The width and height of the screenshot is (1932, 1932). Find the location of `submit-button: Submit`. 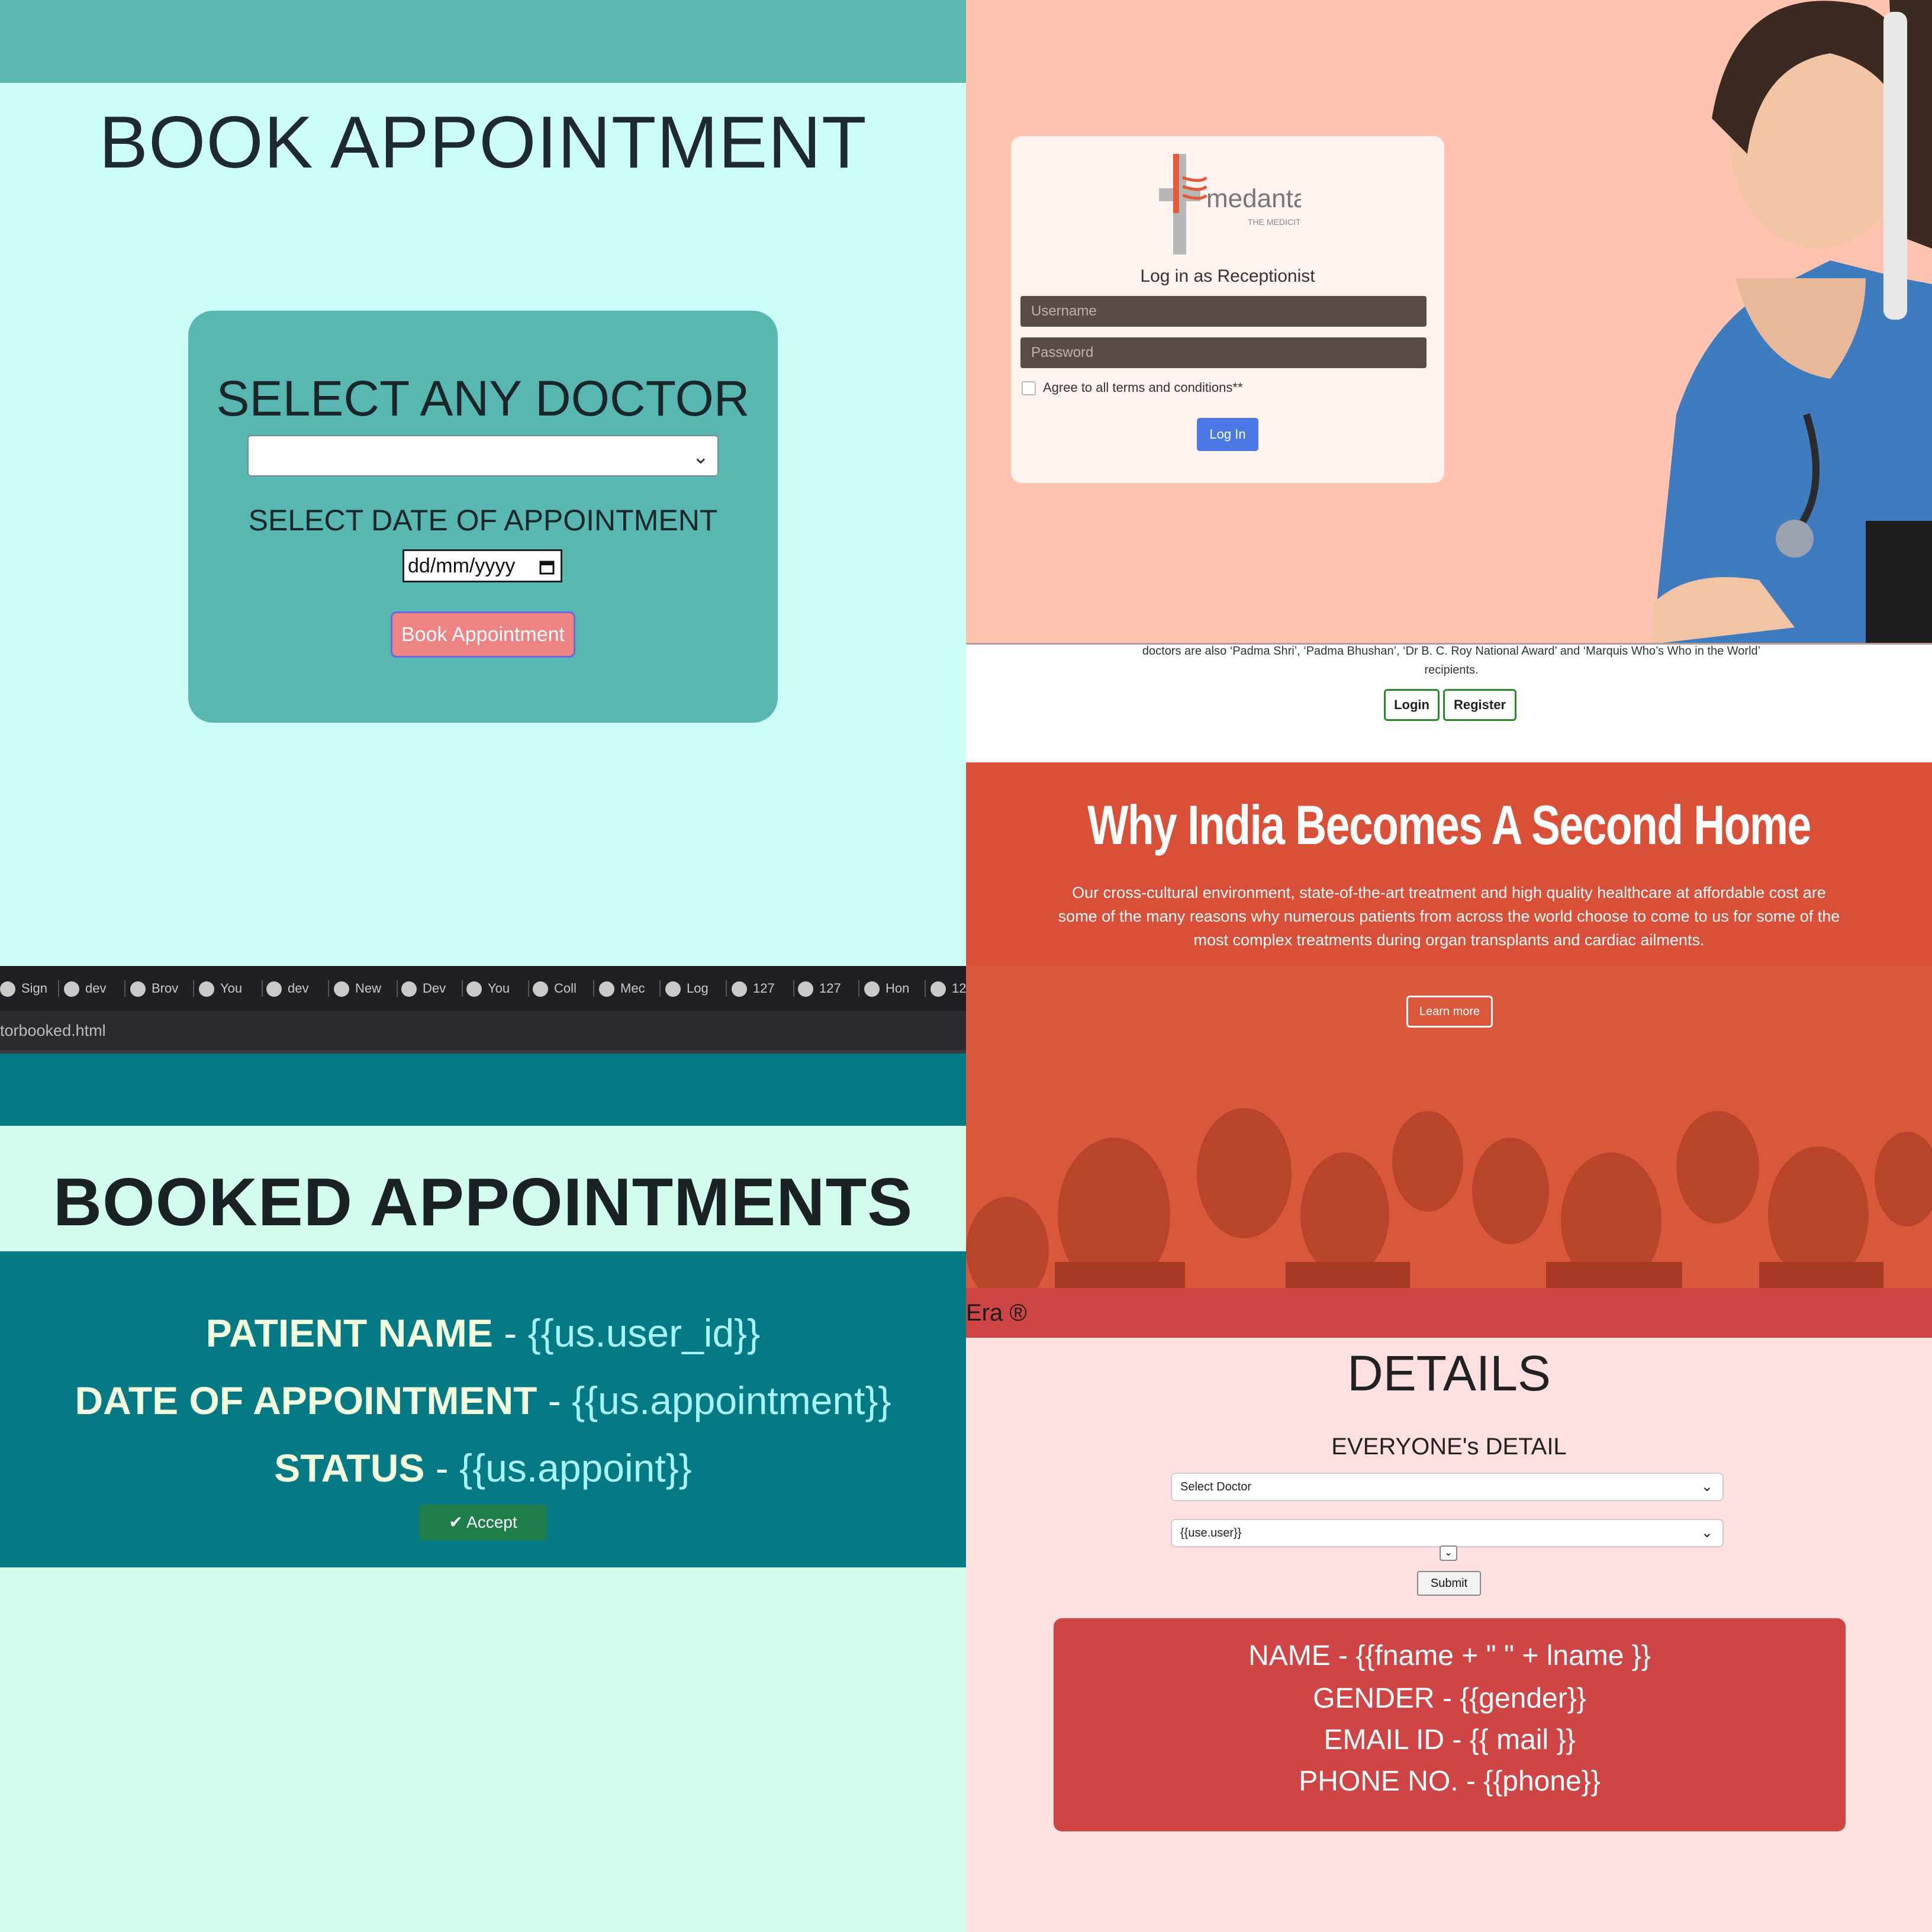

submit-button: Submit is located at coordinates (1449, 1583).